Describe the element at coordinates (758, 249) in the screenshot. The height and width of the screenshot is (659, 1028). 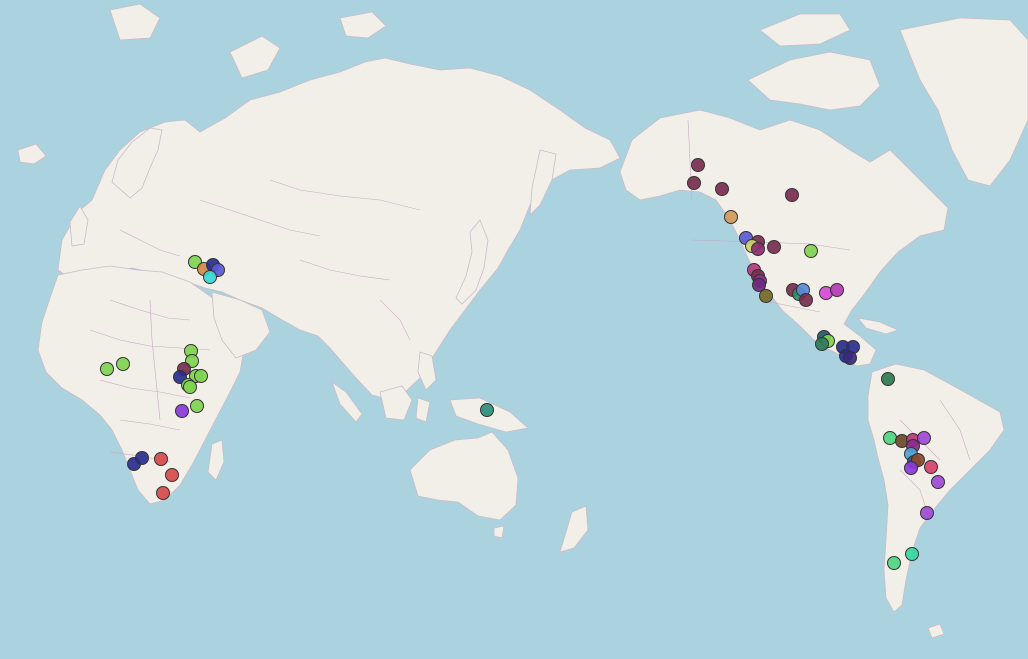
I see `map-marker-pnw` at that location.